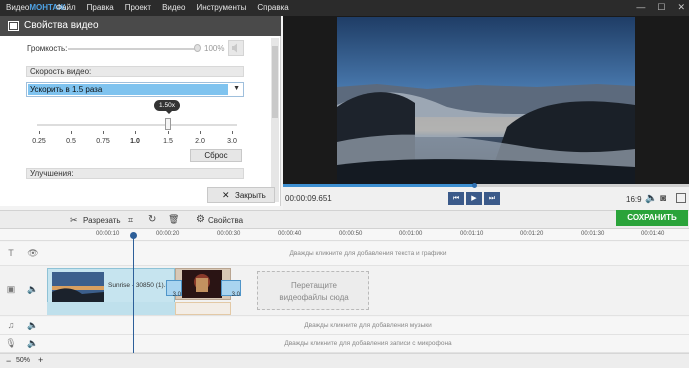 The height and width of the screenshot is (368, 689). What do you see at coordinates (74, 220) in the screenshot?
I see `scissors-icon: ✂` at bounding box center [74, 220].